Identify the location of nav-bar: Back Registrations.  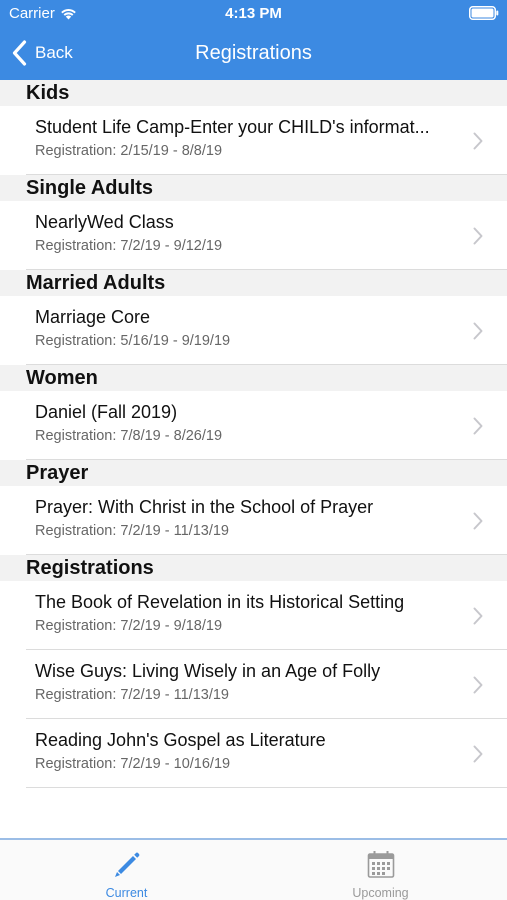
(253, 54).